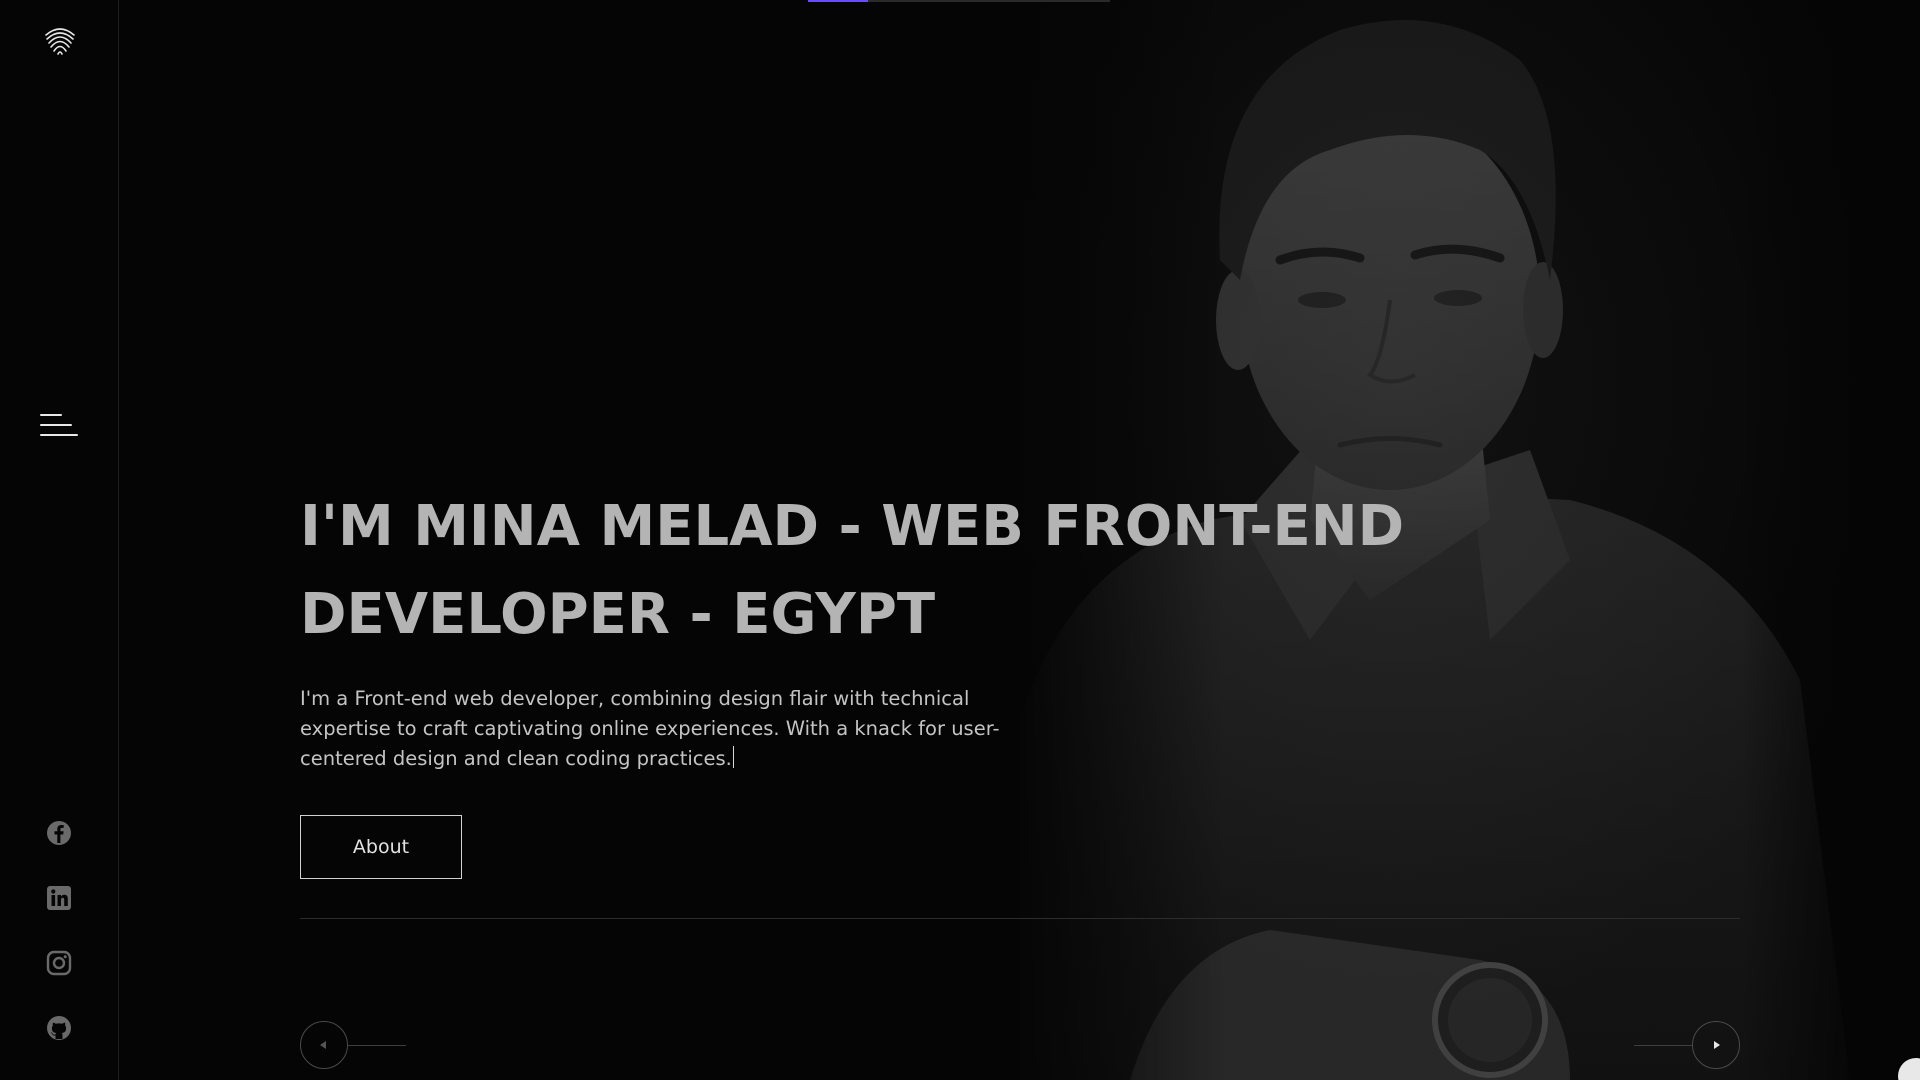  I want to click on linkedin-icon, so click(59, 898).